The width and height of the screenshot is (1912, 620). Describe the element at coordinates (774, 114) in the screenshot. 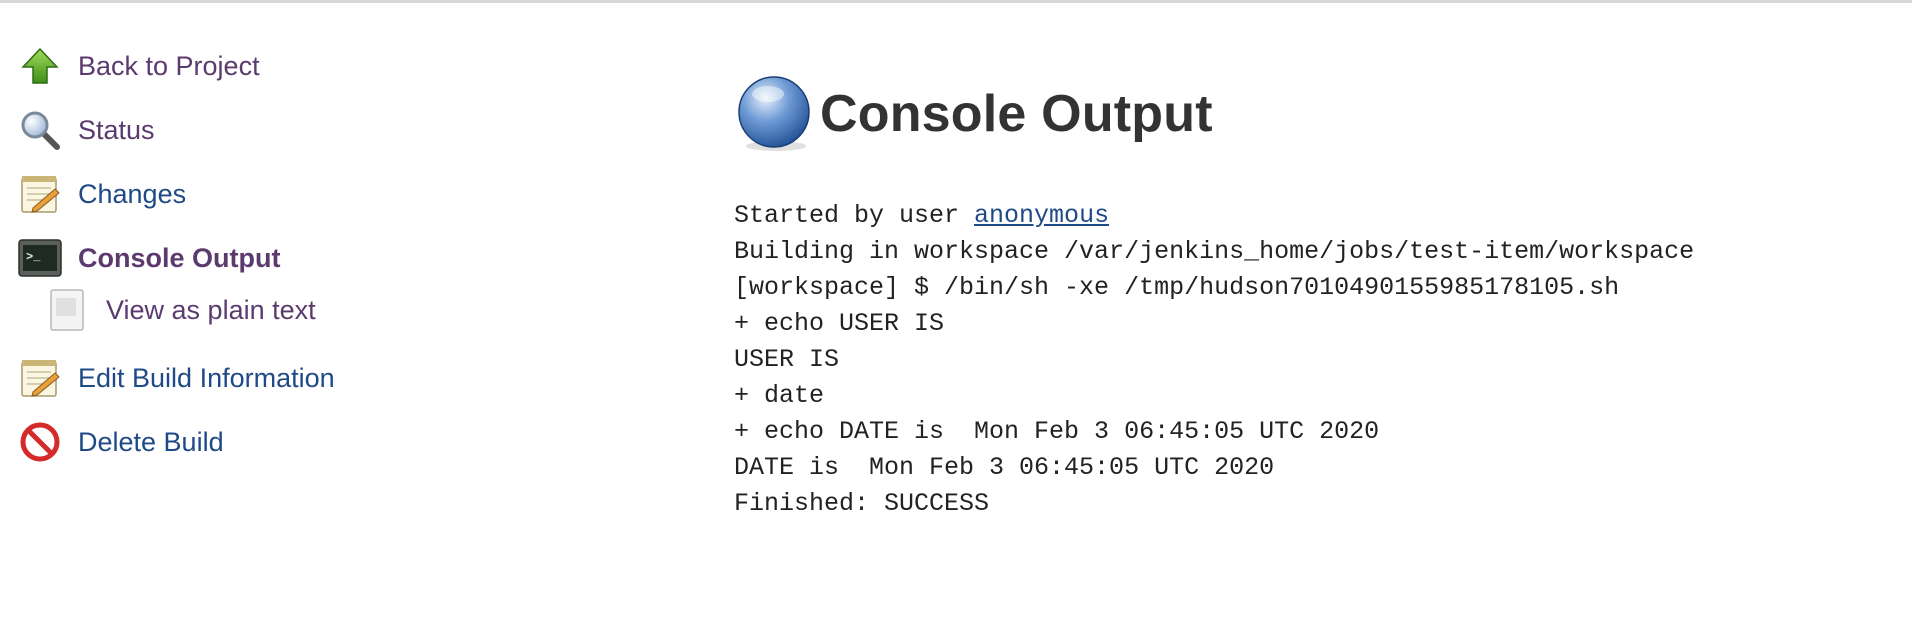

I see `blue-ball-icon` at that location.